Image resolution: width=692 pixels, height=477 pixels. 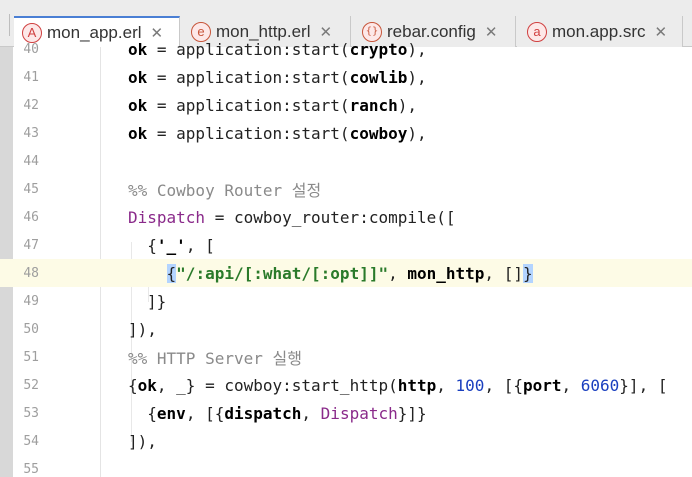 What do you see at coordinates (277, 49) in the screenshot?
I see `code-text: ok = application:start(crypto),` at bounding box center [277, 49].